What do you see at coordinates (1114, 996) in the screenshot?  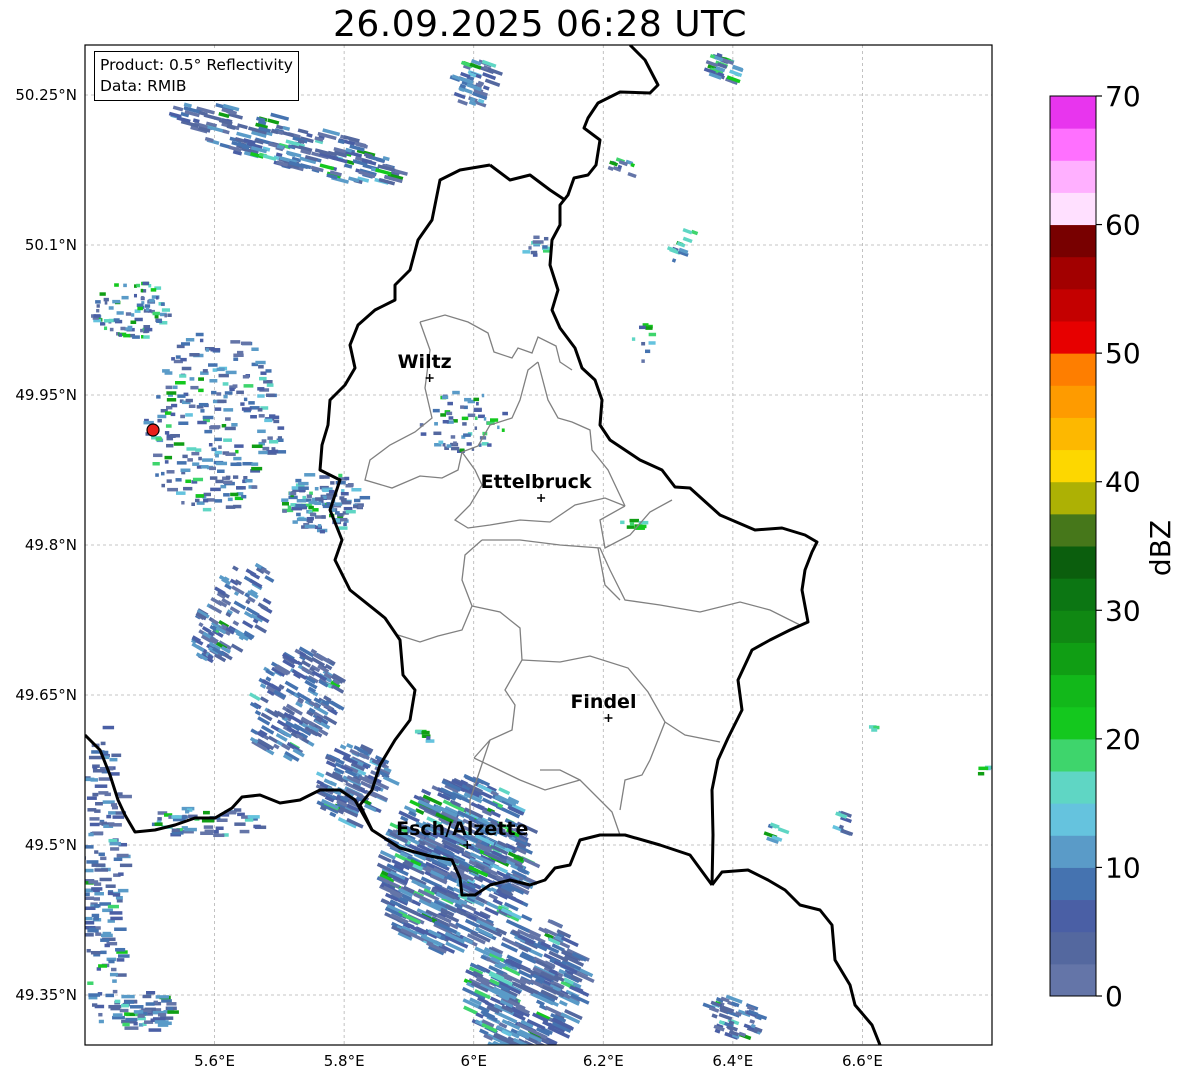 I see `colorbar-tick-label: 0` at bounding box center [1114, 996].